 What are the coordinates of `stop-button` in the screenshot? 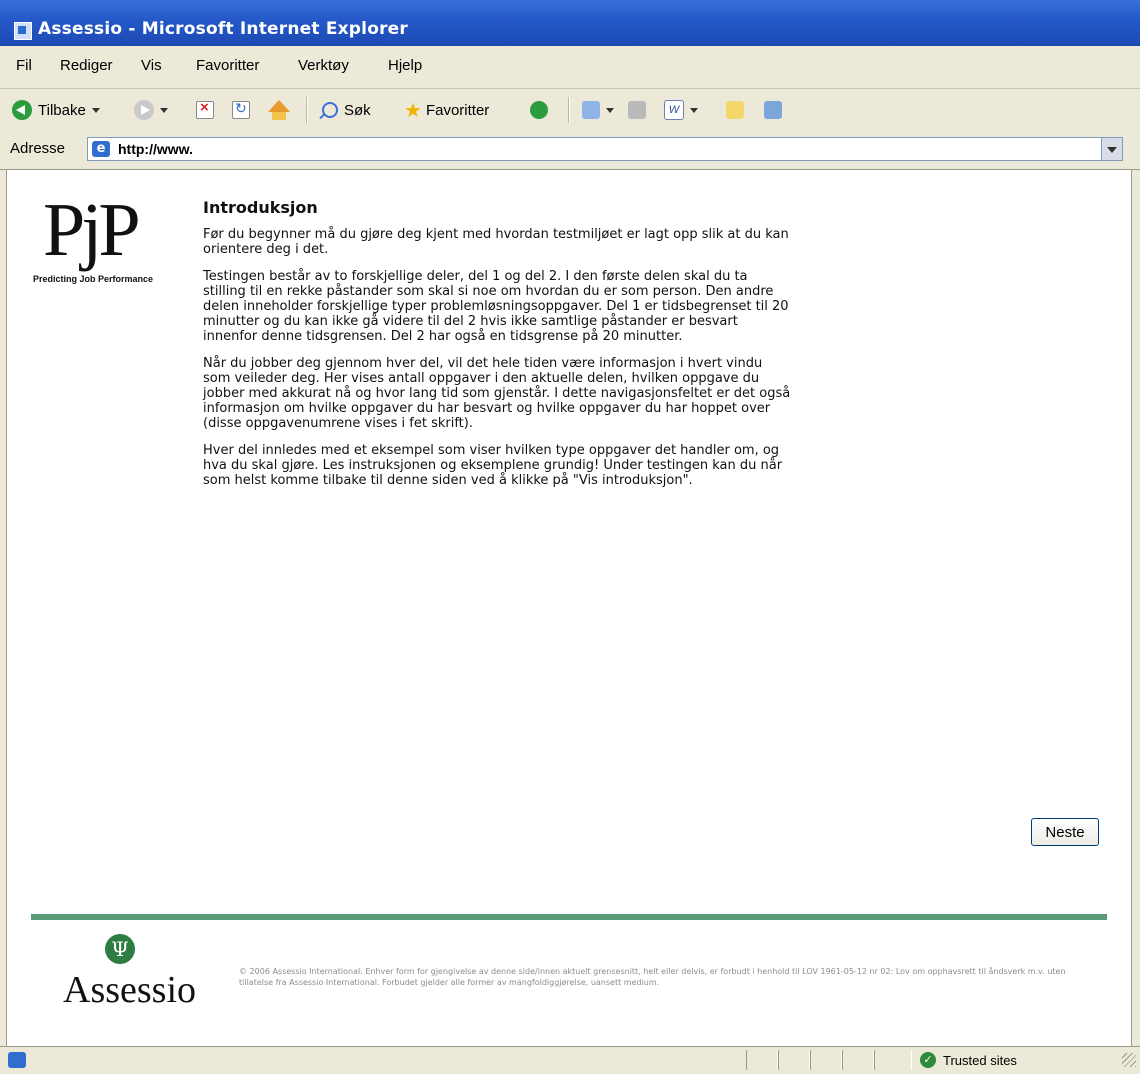 It's located at (205, 110).